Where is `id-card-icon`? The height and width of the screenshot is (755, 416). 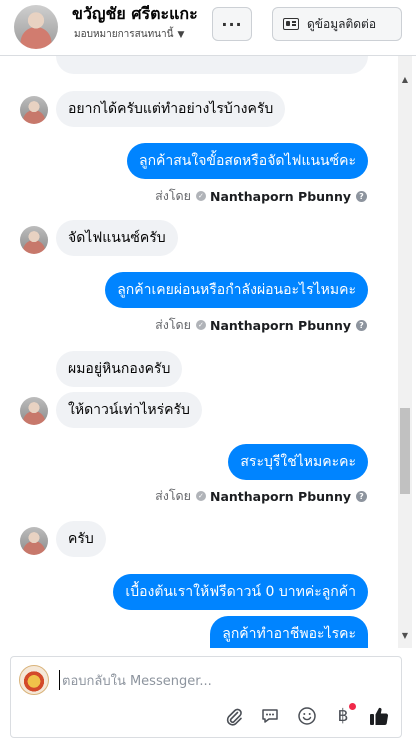
id-card-icon is located at coordinates (291, 24).